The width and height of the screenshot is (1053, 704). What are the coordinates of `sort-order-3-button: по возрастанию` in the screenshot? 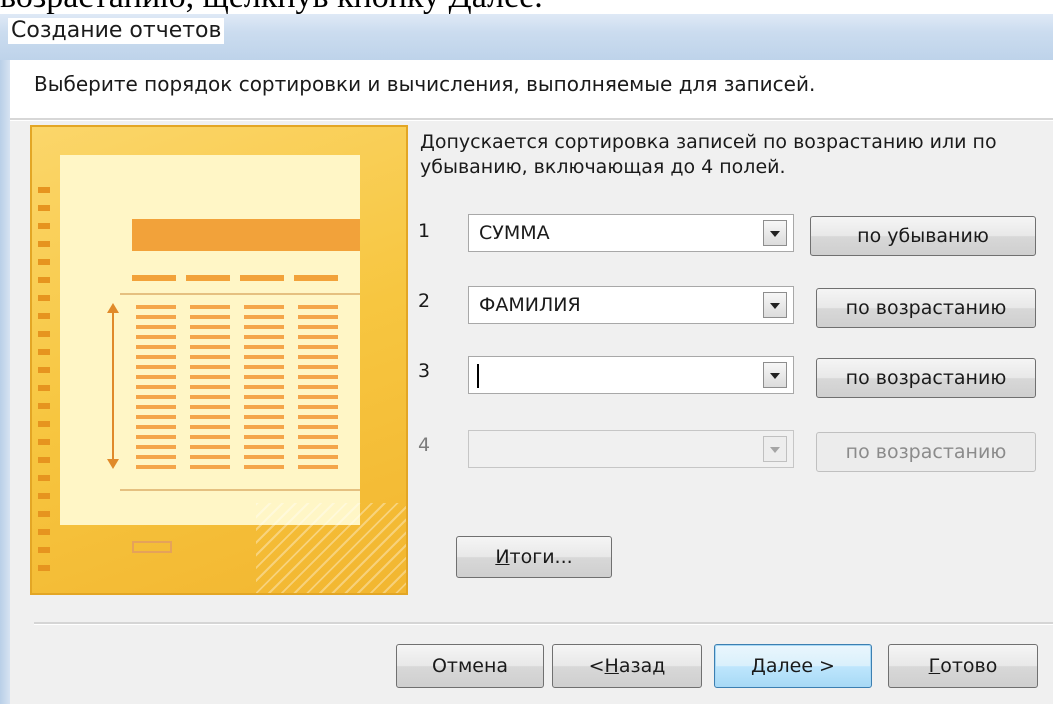 It's located at (926, 378).